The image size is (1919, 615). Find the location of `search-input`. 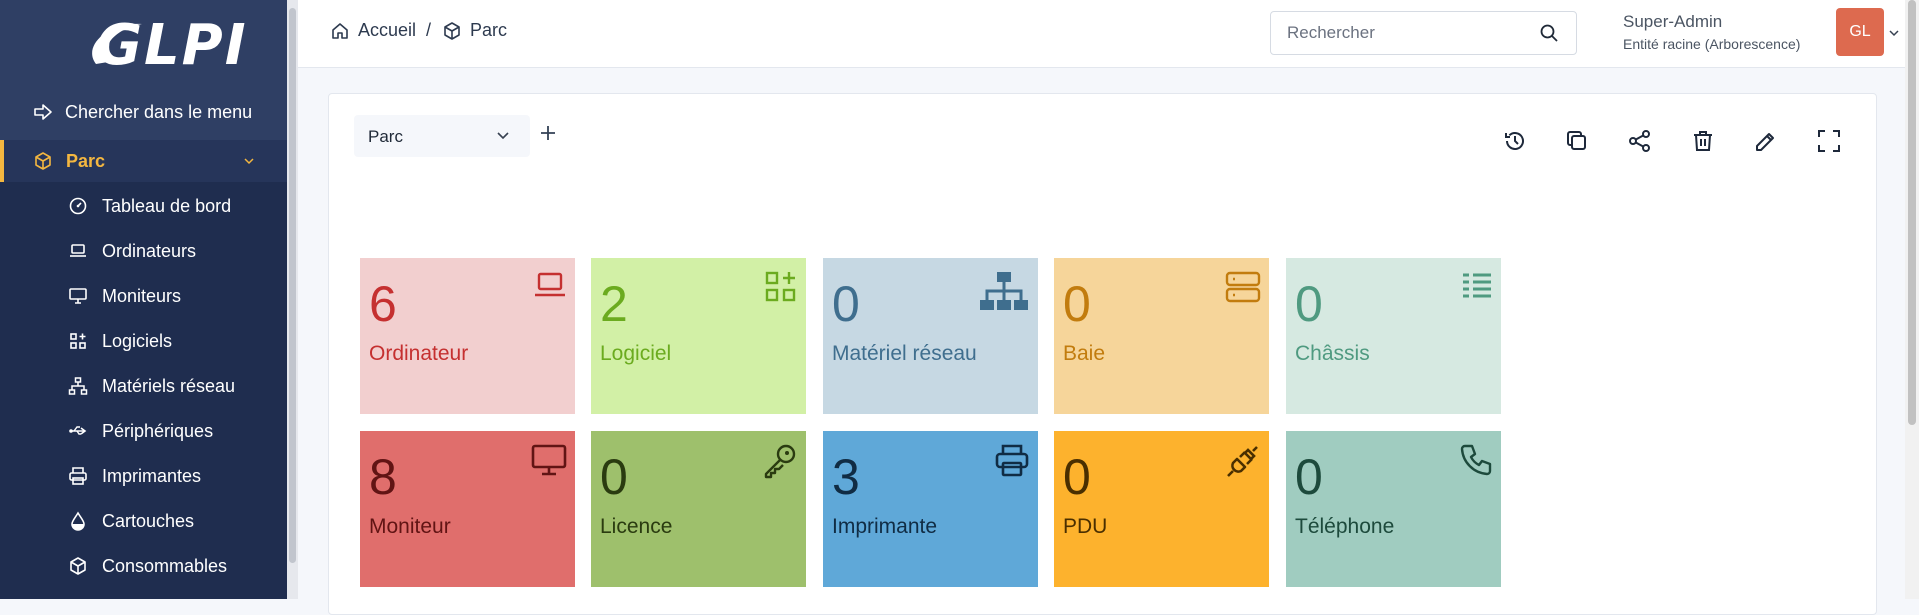

search-input is located at coordinates (1407, 33).